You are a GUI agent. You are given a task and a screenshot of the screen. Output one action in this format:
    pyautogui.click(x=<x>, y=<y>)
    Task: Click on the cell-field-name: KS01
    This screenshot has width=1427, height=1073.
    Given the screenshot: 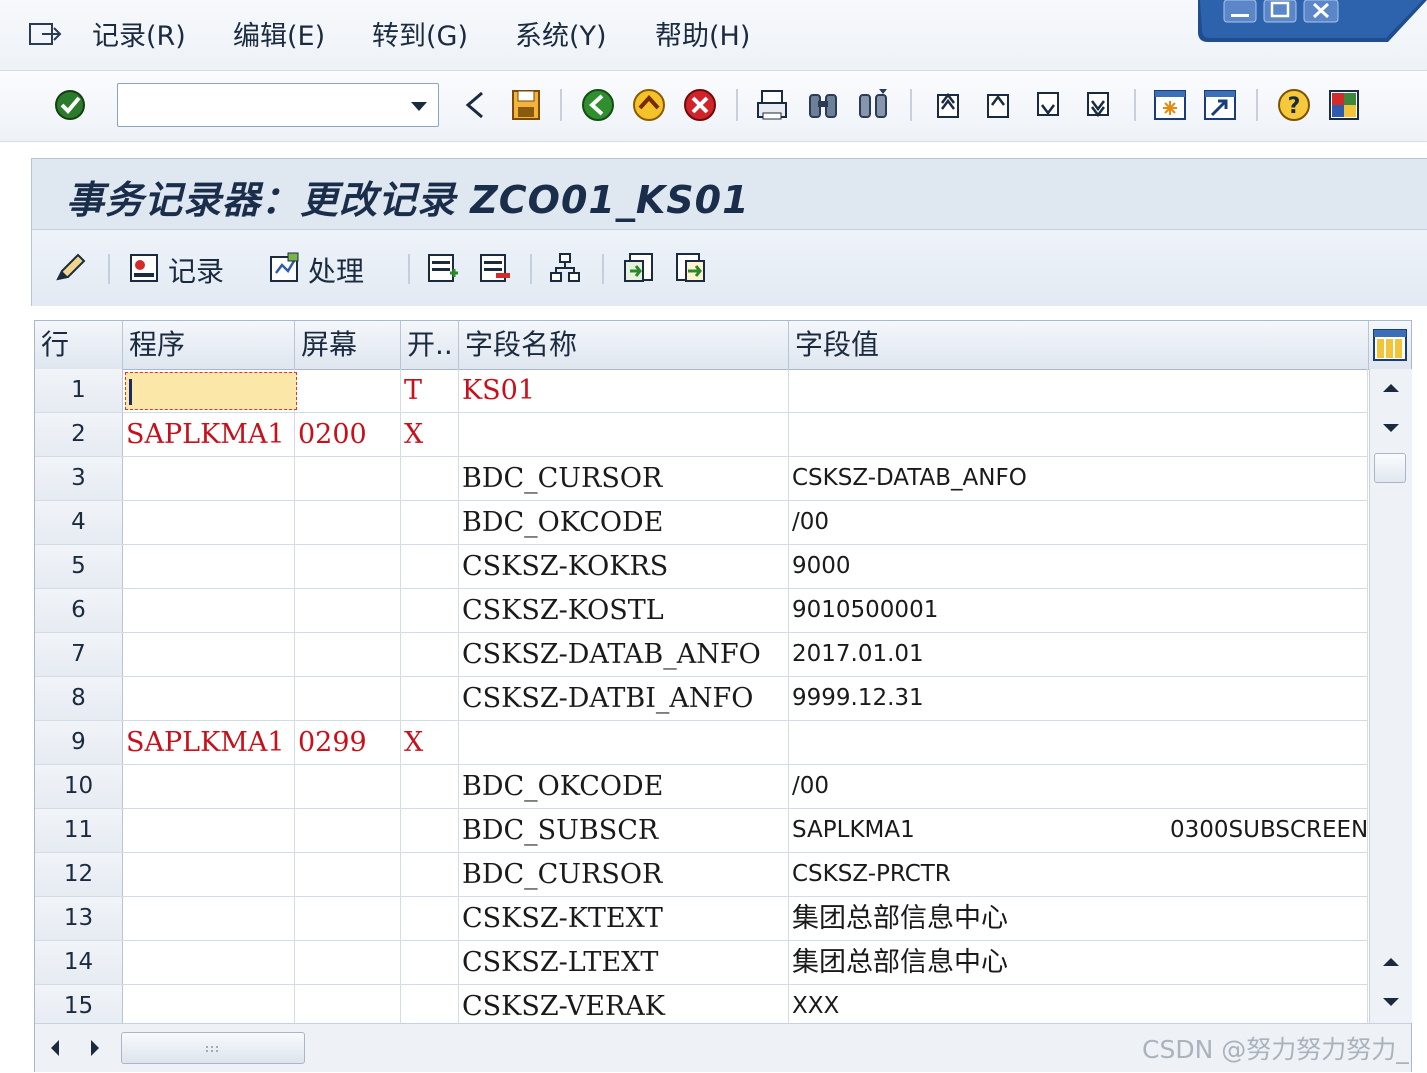 What is the action you would take?
    pyautogui.click(x=624, y=390)
    